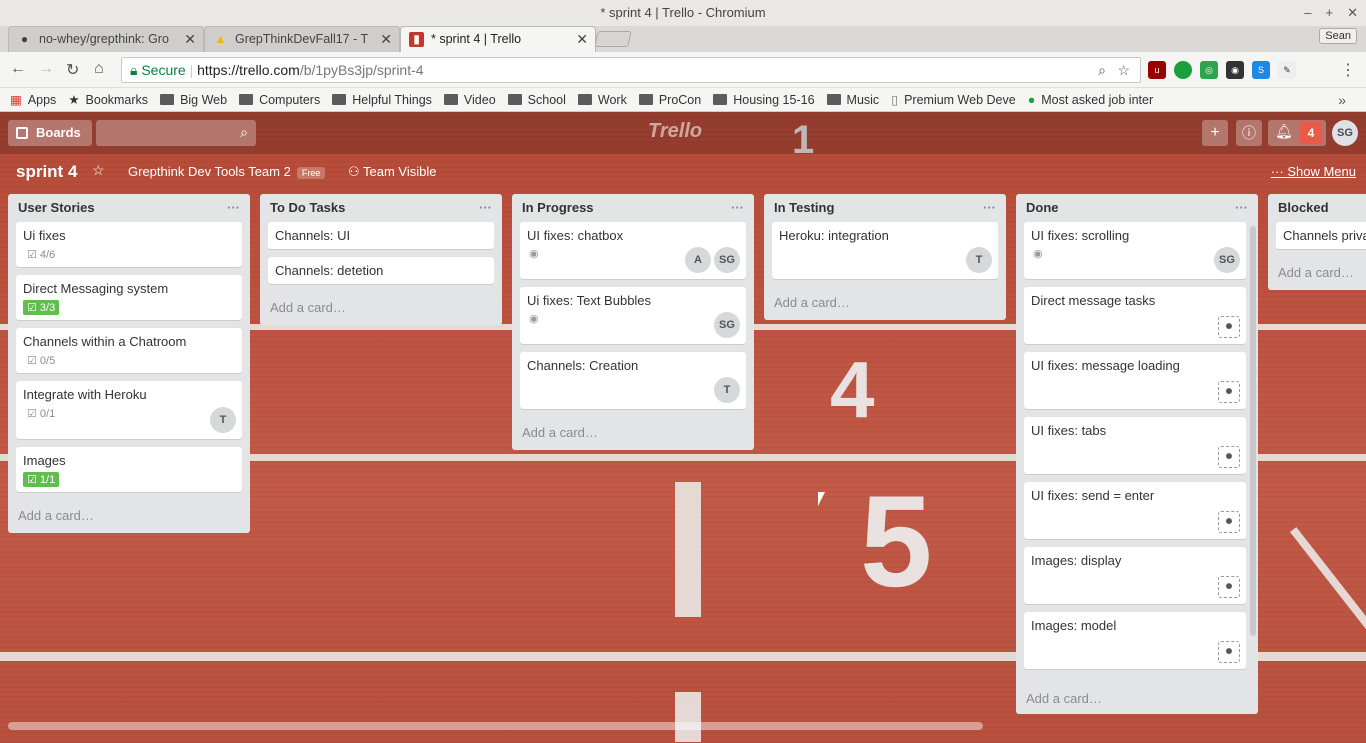 This screenshot has width=1366, height=743. Describe the element at coordinates (1135, 510) in the screenshot. I see `card: UI fixes: send = enter ✺` at that location.